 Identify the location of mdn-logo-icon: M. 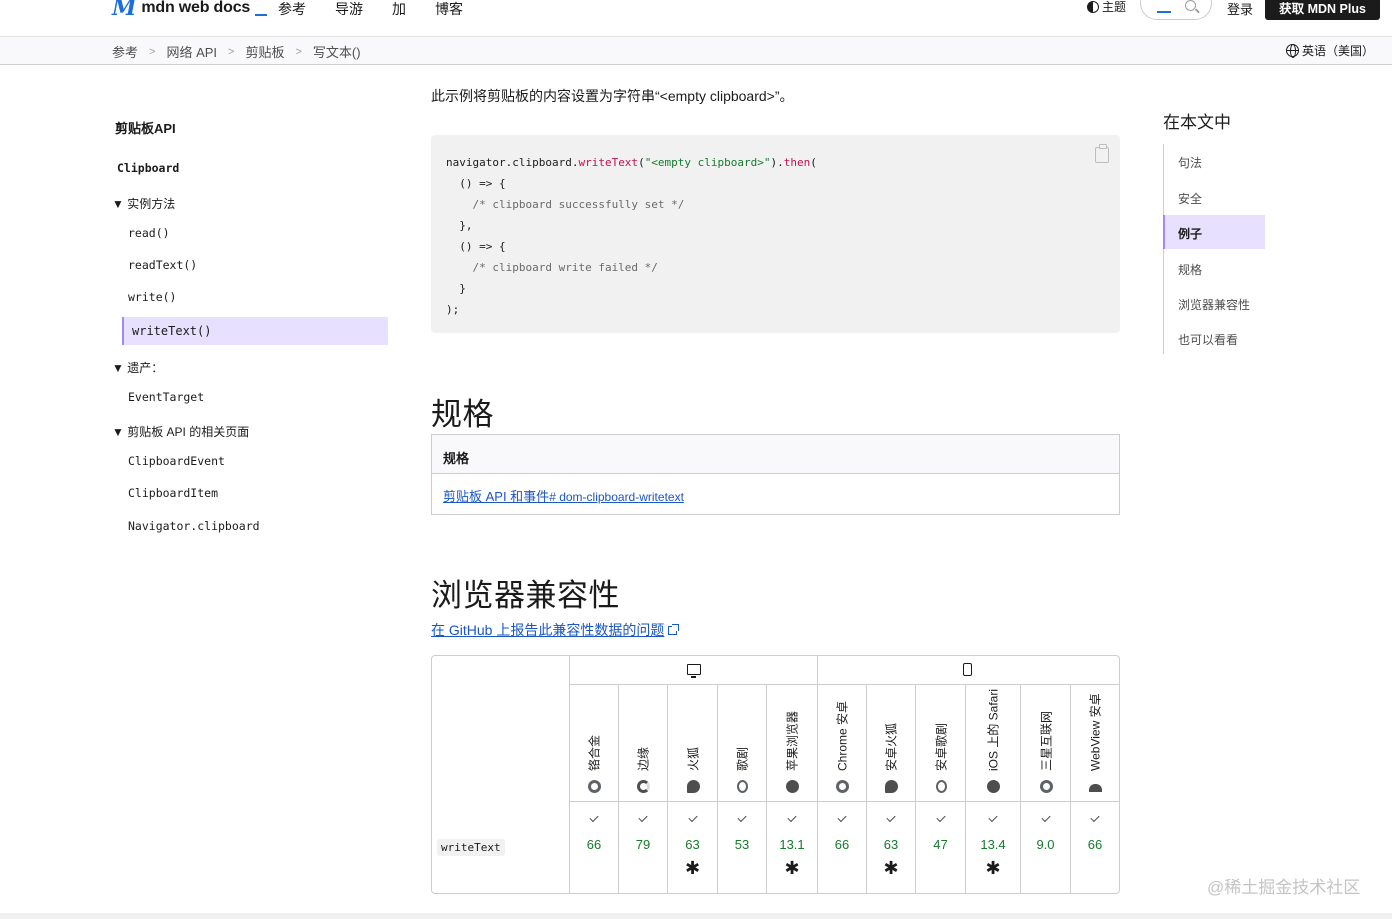
(124, 10).